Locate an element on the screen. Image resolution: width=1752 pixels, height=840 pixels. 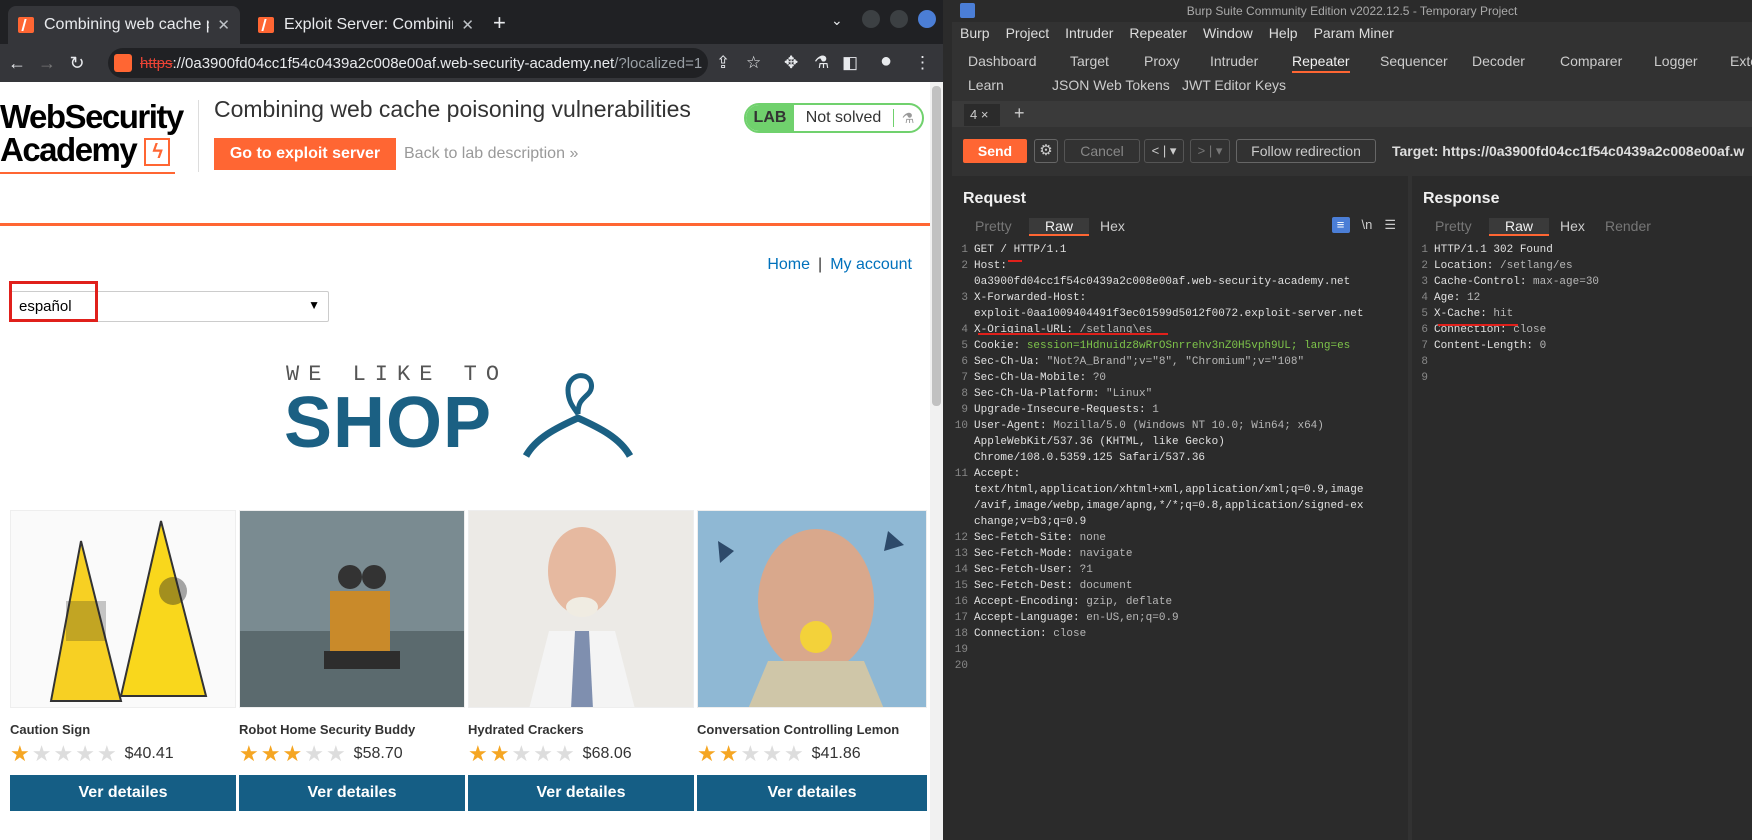
nav-home-link: Home is located at coordinates (788, 264).